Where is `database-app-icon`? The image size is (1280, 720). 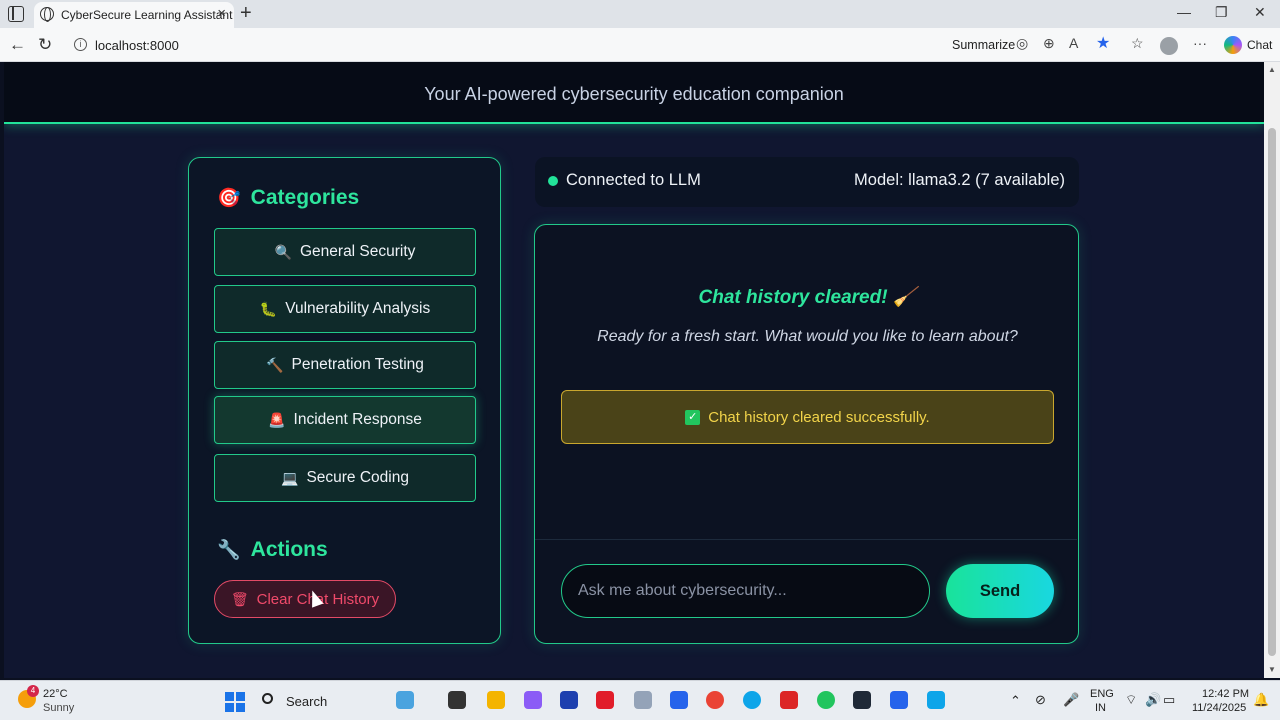
database-app-icon is located at coordinates (643, 700).